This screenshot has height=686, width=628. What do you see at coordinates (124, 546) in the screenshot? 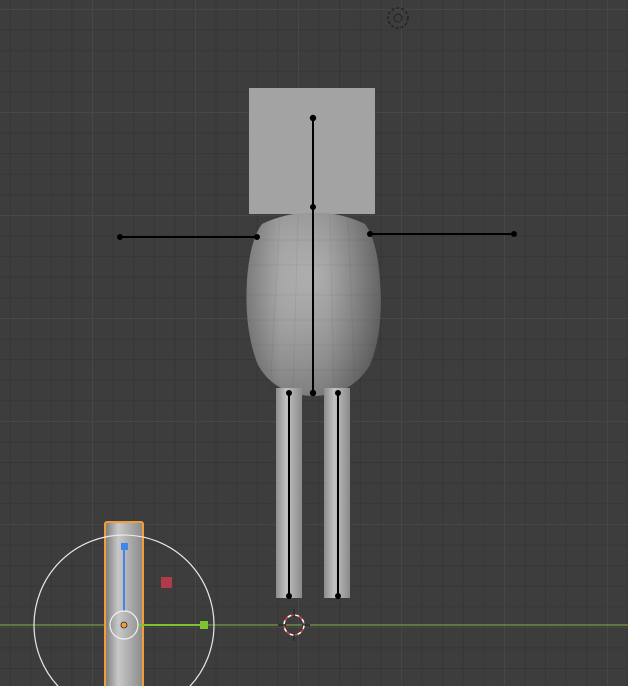
I see `gizmo-z-handle` at bounding box center [124, 546].